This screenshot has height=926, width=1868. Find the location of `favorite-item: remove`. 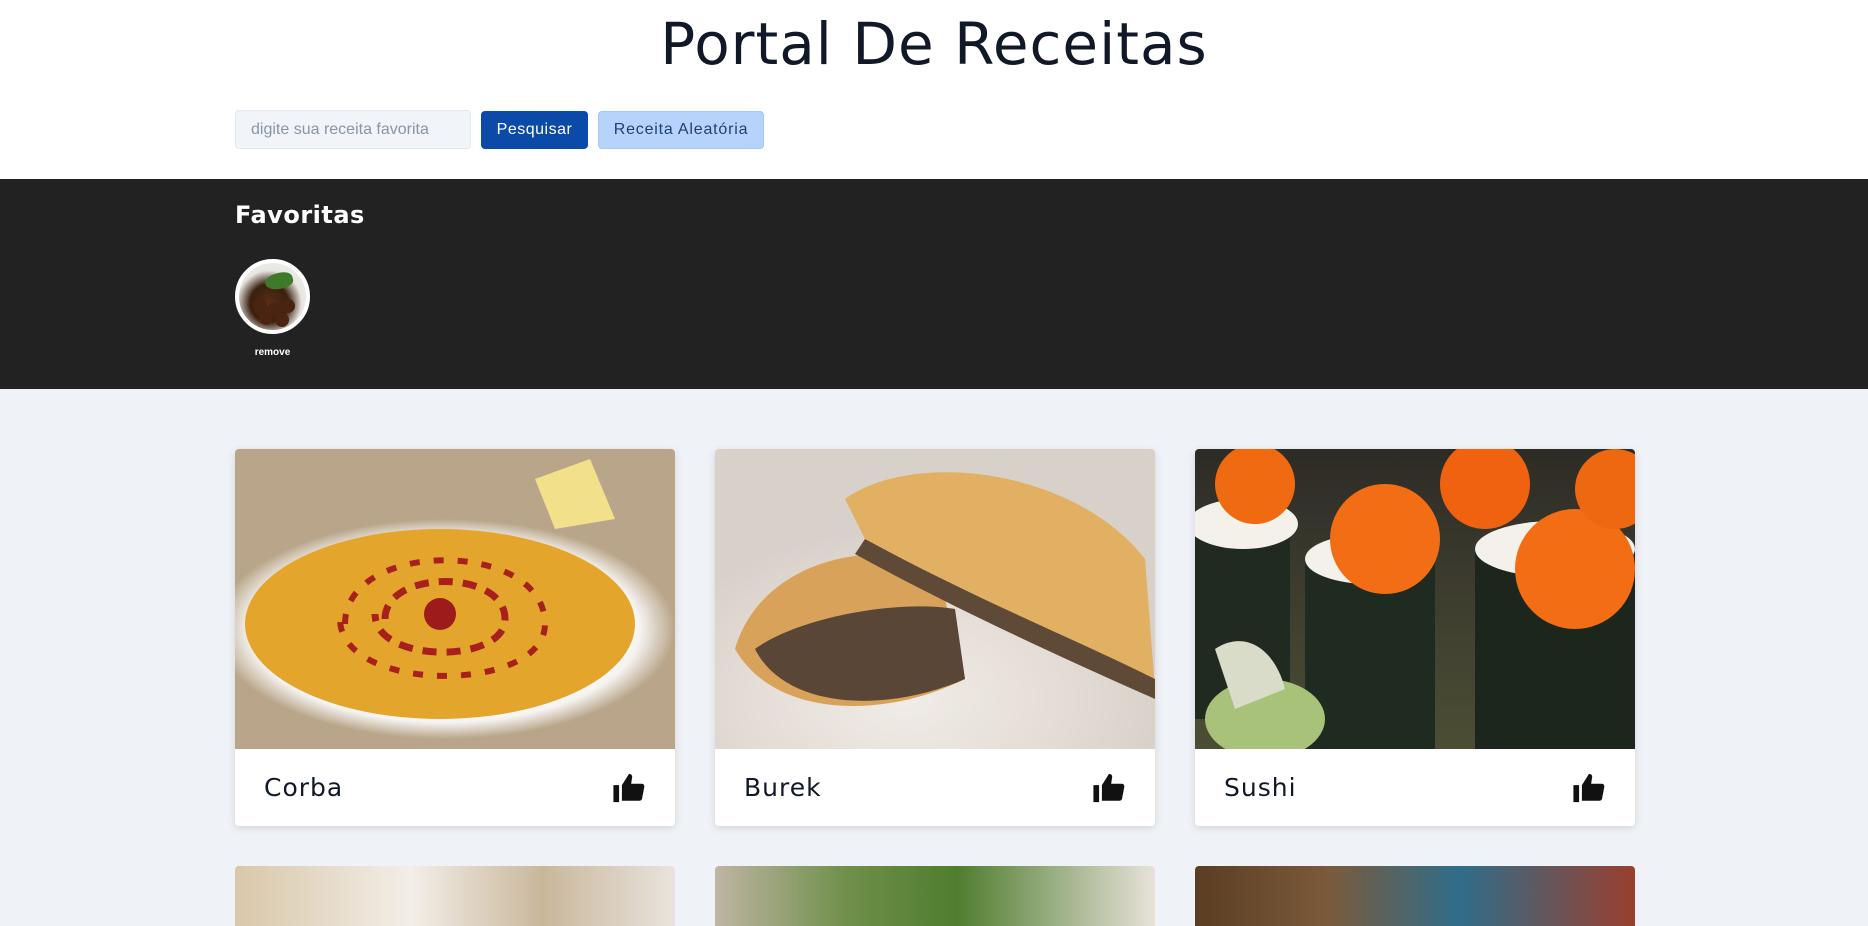

favorite-item: remove is located at coordinates (272, 308).